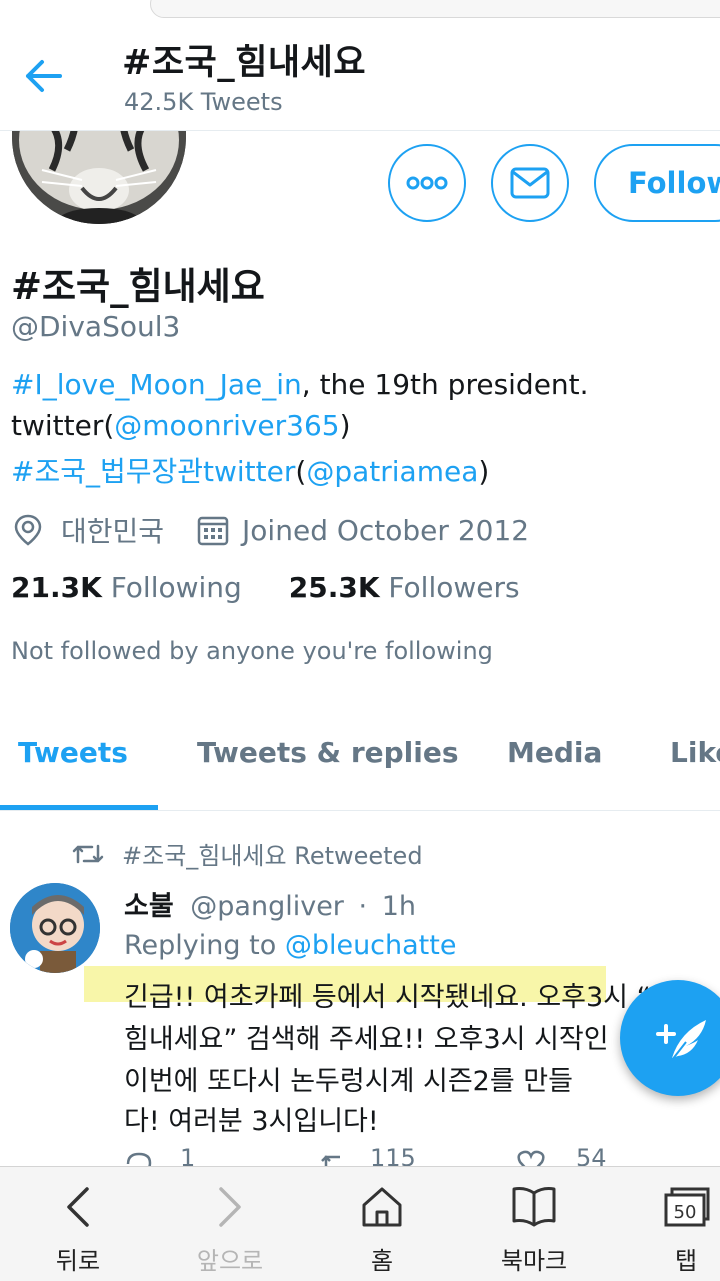 The width and height of the screenshot is (720, 1281). What do you see at coordinates (251, 1121) in the screenshot?
I see `tweet-text-line: 다! 여러분 3시입니다!` at bounding box center [251, 1121].